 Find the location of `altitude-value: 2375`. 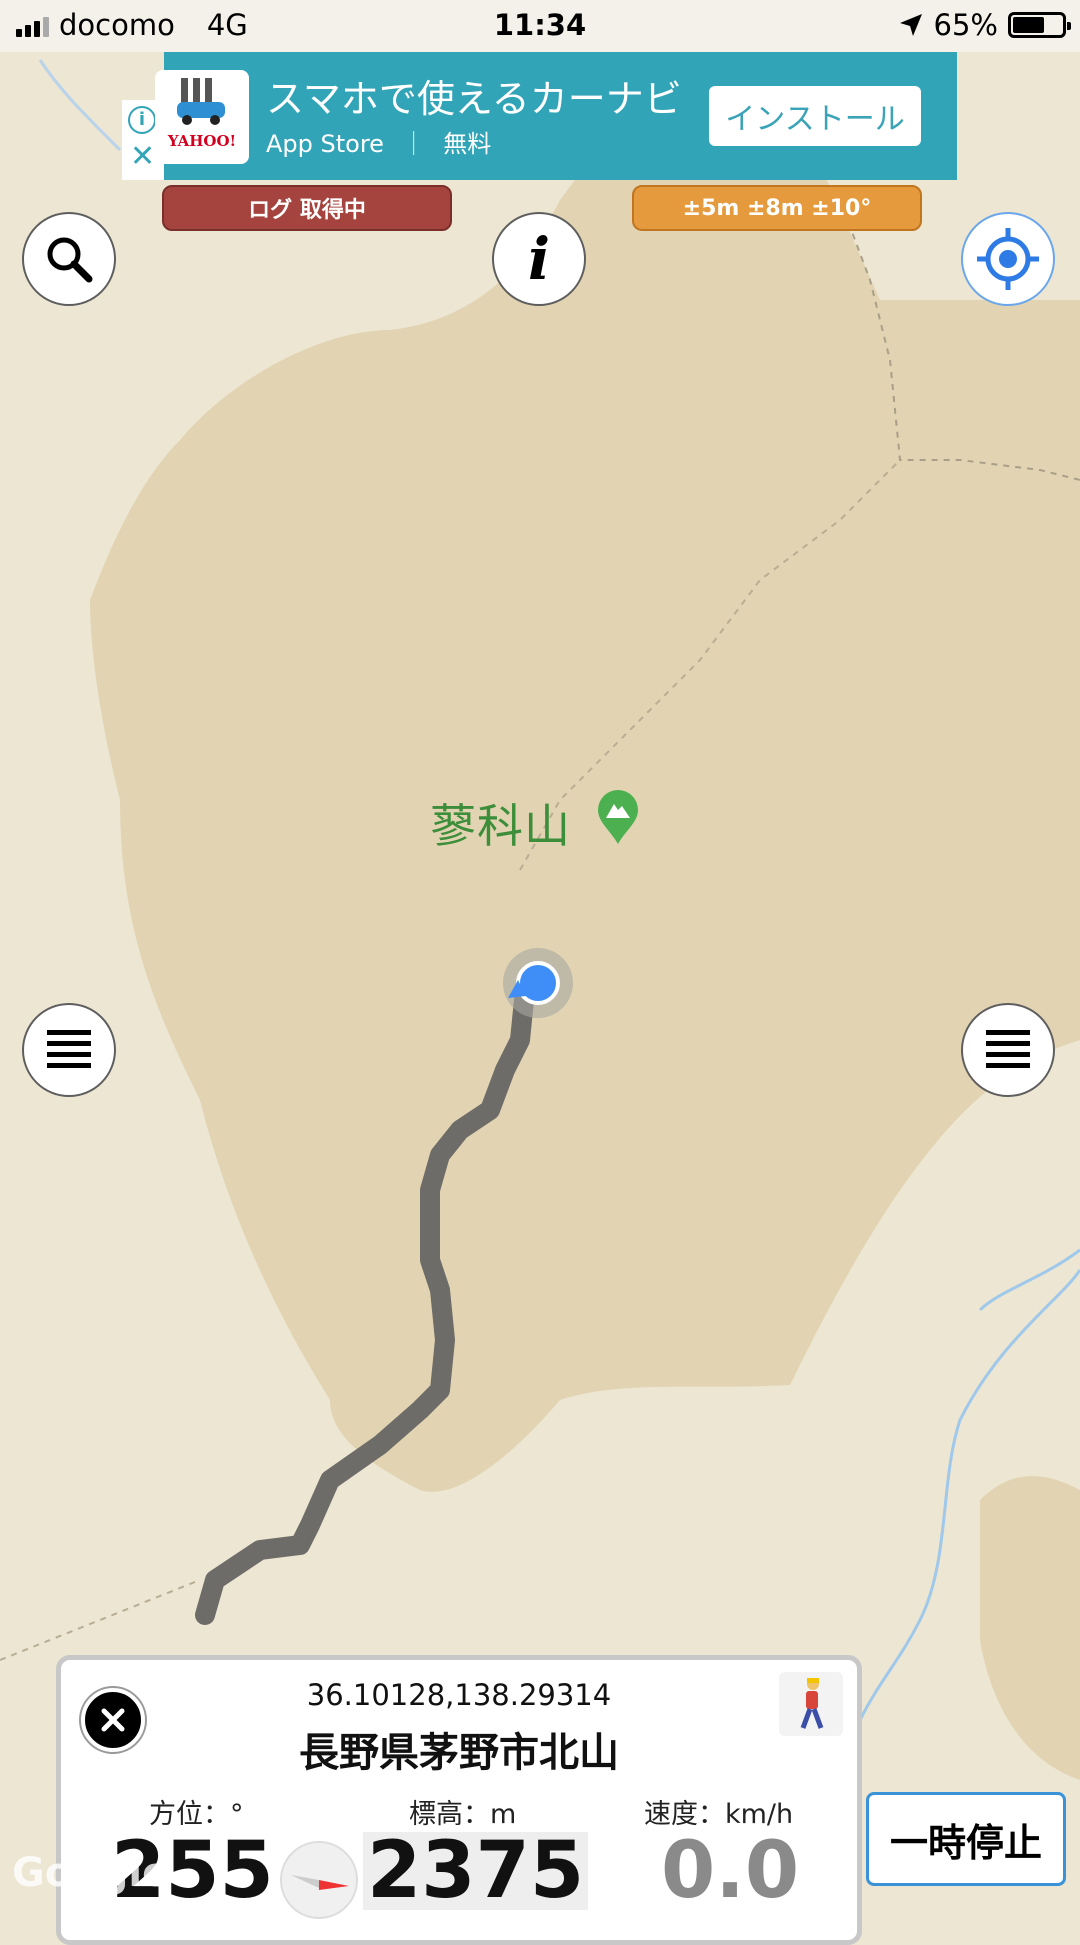

altitude-value: 2375 is located at coordinates (476, 1871).